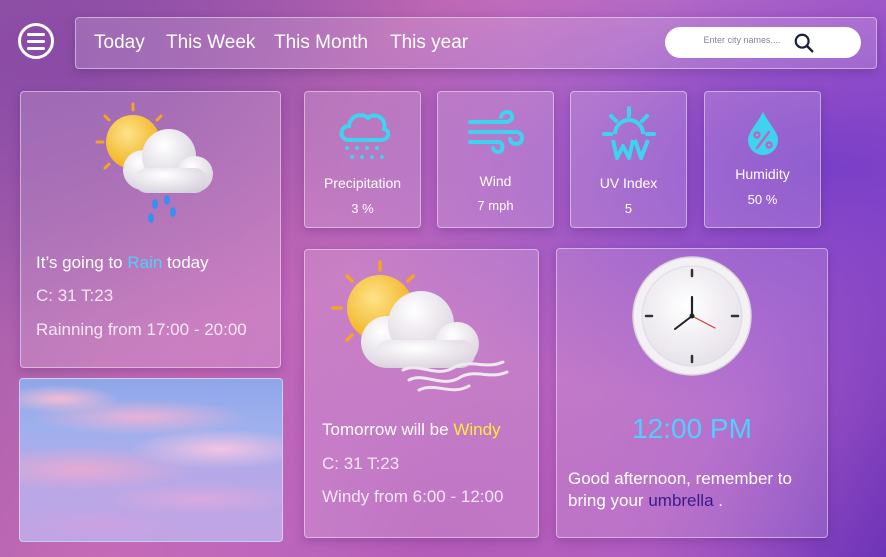 The width and height of the screenshot is (886, 557). I want to click on stat-card-humidity: Humidity 50 %, so click(762, 159).